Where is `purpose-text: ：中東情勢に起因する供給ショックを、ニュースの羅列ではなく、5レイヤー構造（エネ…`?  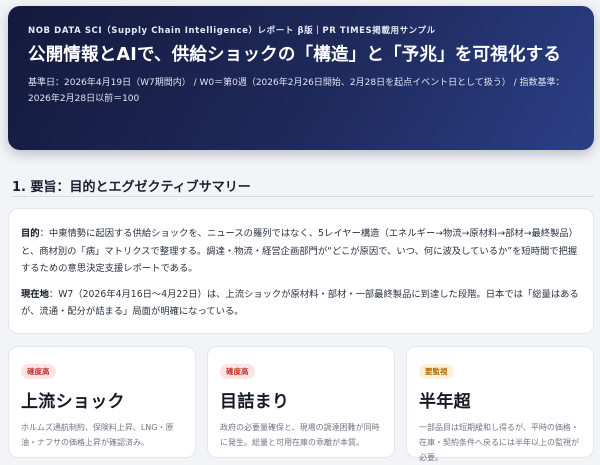
purpose-text: ：中東情勢に起因する供給ショックを、ニュースの羅列ではなく、5レイヤー構造（エネ… is located at coordinates (299, 251).